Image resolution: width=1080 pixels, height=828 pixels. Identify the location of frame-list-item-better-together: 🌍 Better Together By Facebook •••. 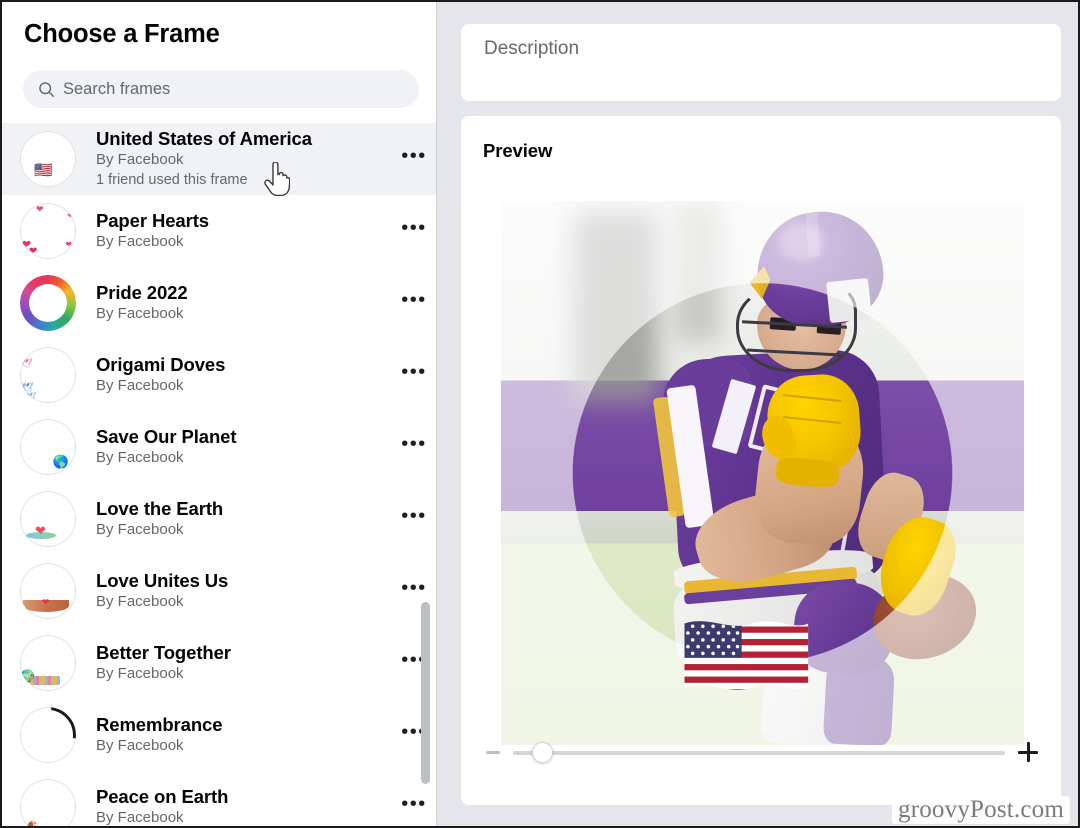
(219, 663).